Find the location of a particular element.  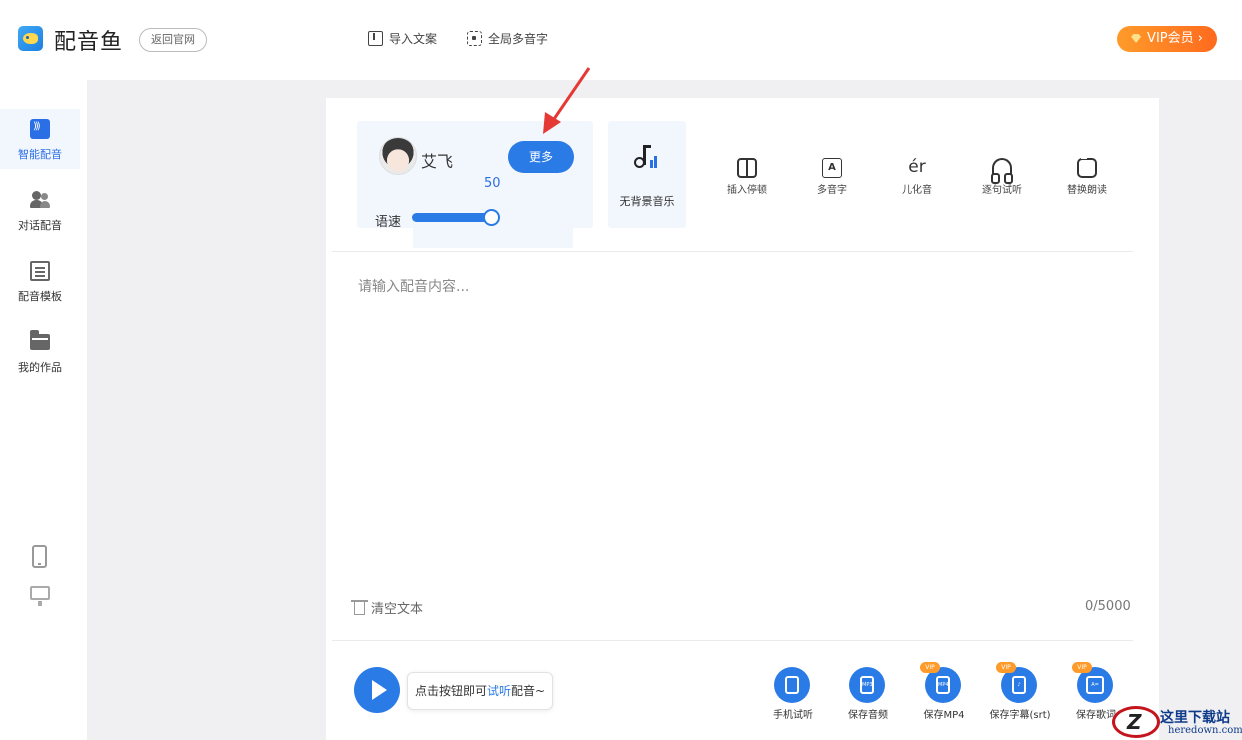

speed-slider-handle is located at coordinates (492, 217).